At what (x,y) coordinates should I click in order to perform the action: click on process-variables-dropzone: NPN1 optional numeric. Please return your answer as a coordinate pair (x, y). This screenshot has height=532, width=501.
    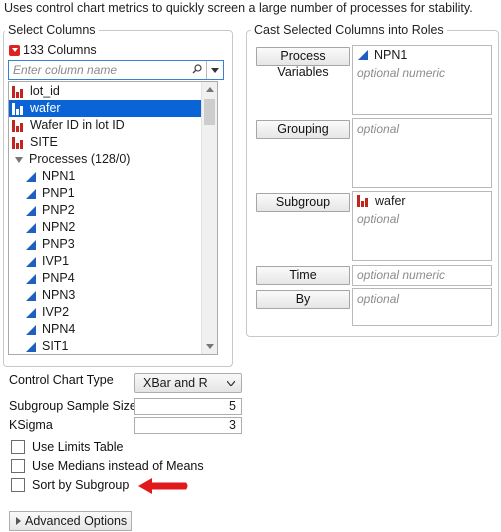
    Looking at the image, I should click on (422, 80).